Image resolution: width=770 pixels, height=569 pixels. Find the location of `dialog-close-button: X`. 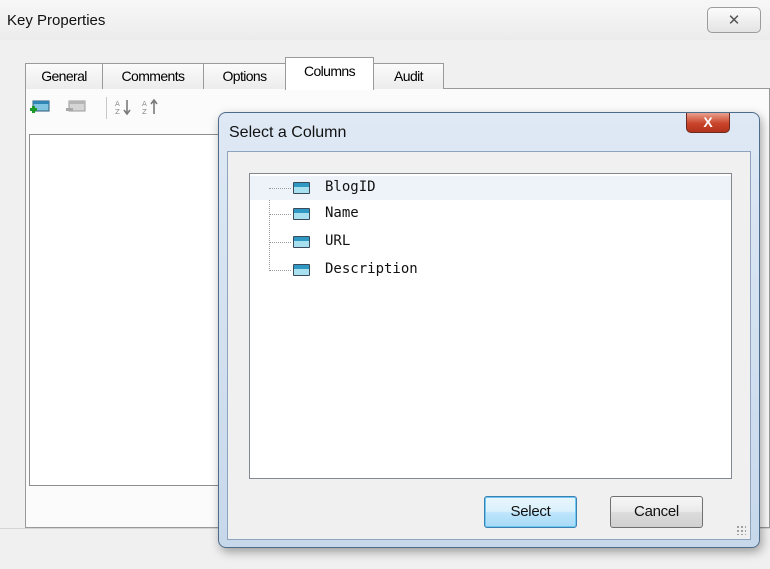

dialog-close-button: X is located at coordinates (708, 123).